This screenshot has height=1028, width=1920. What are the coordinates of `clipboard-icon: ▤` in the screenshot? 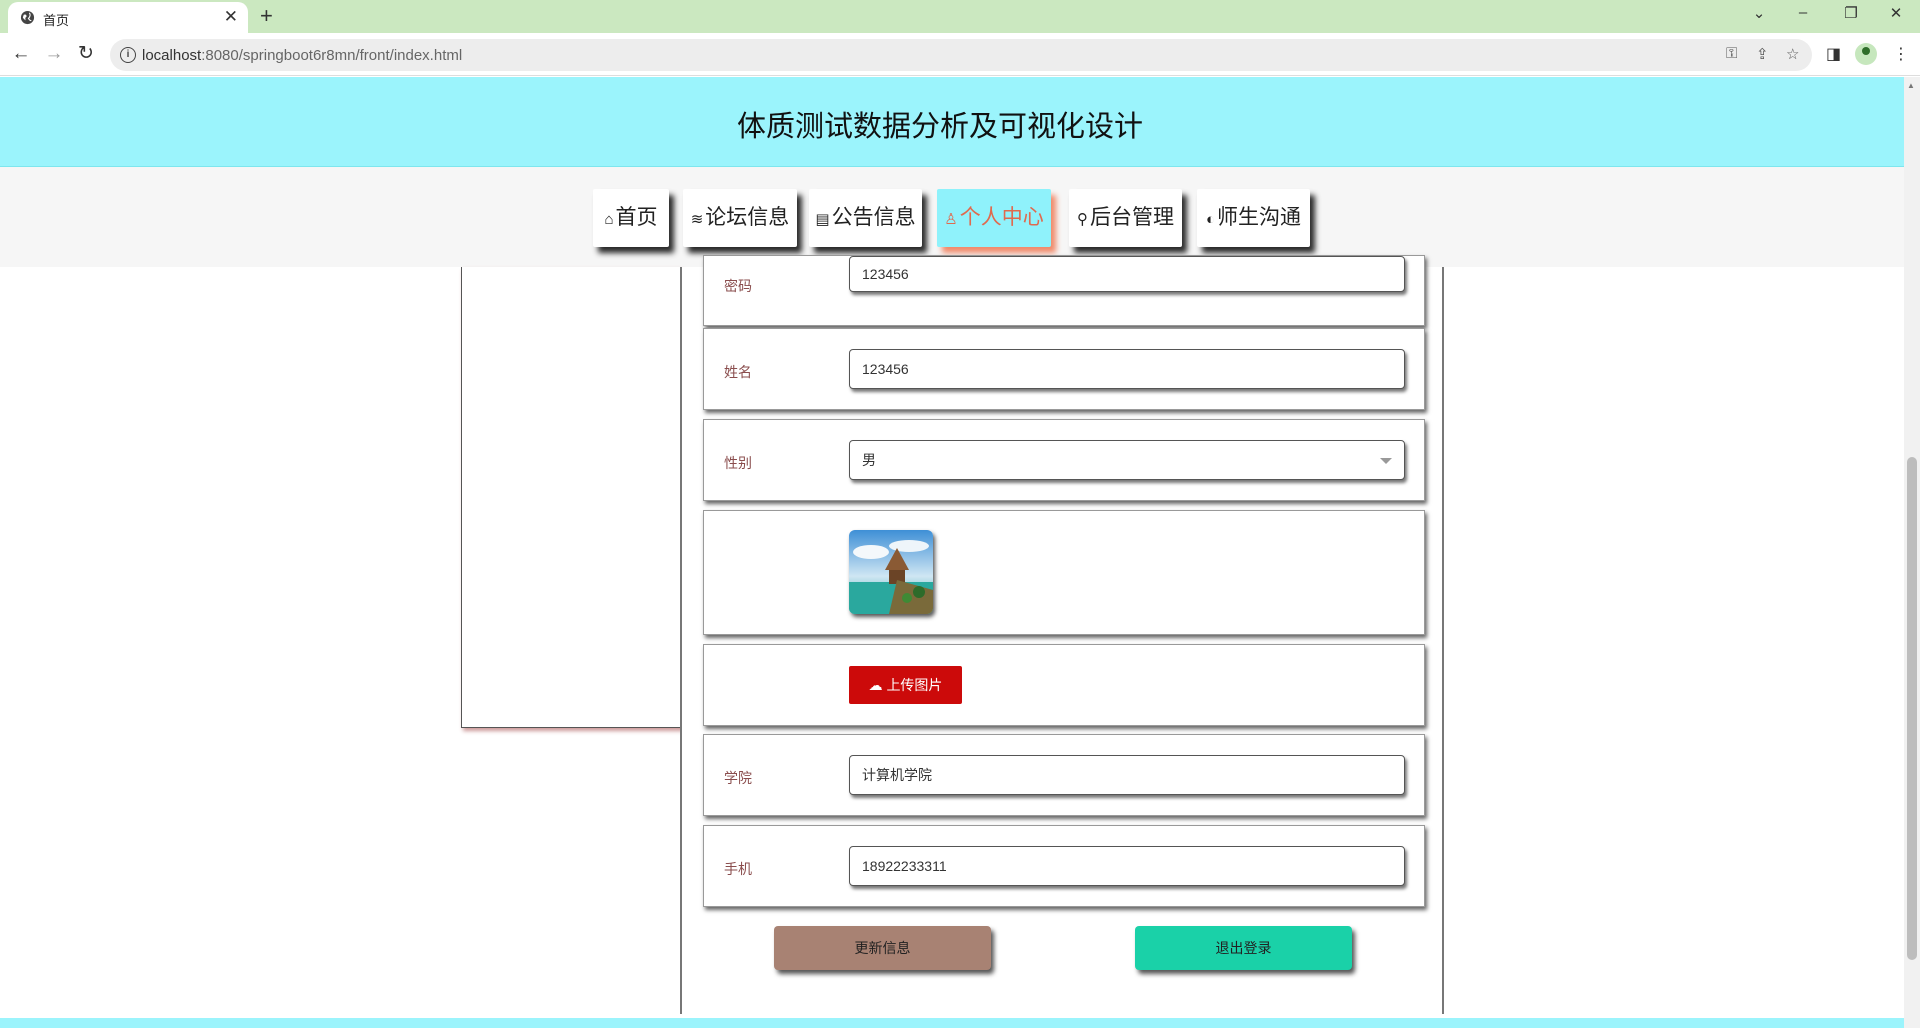 It's located at (822, 219).